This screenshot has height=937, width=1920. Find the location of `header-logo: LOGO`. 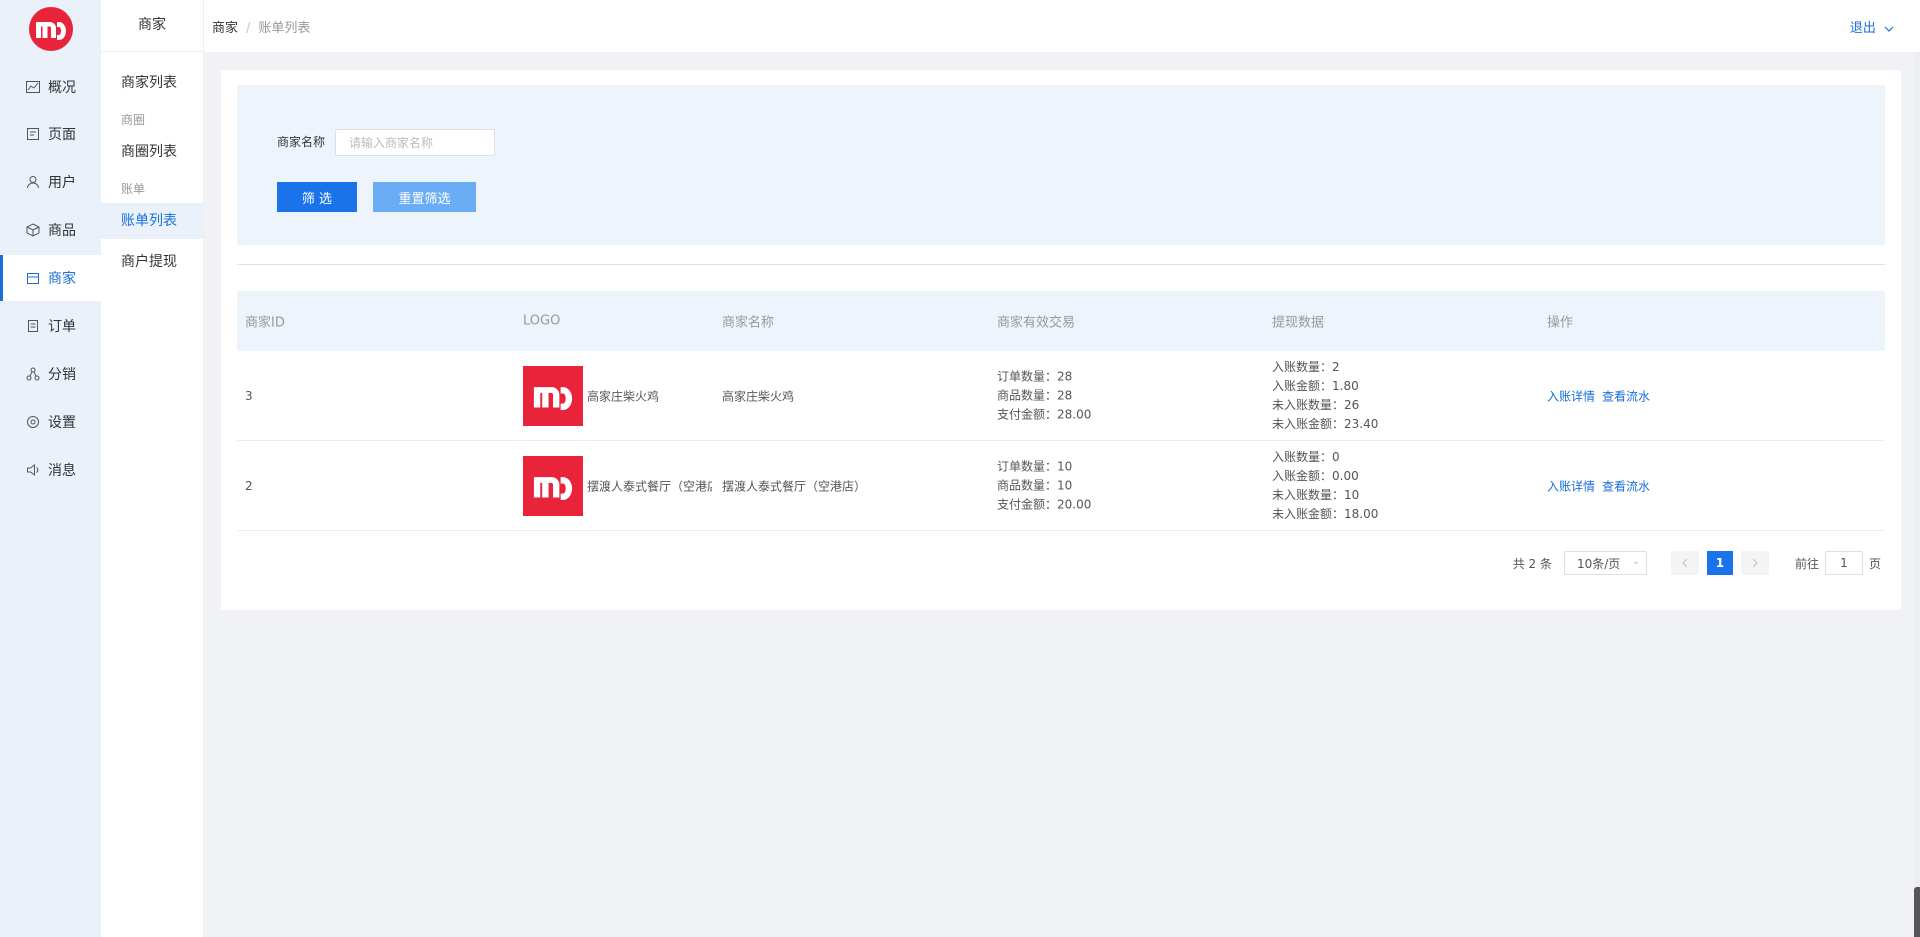

header-logo: LOGO is located at coordinates (542, 321).